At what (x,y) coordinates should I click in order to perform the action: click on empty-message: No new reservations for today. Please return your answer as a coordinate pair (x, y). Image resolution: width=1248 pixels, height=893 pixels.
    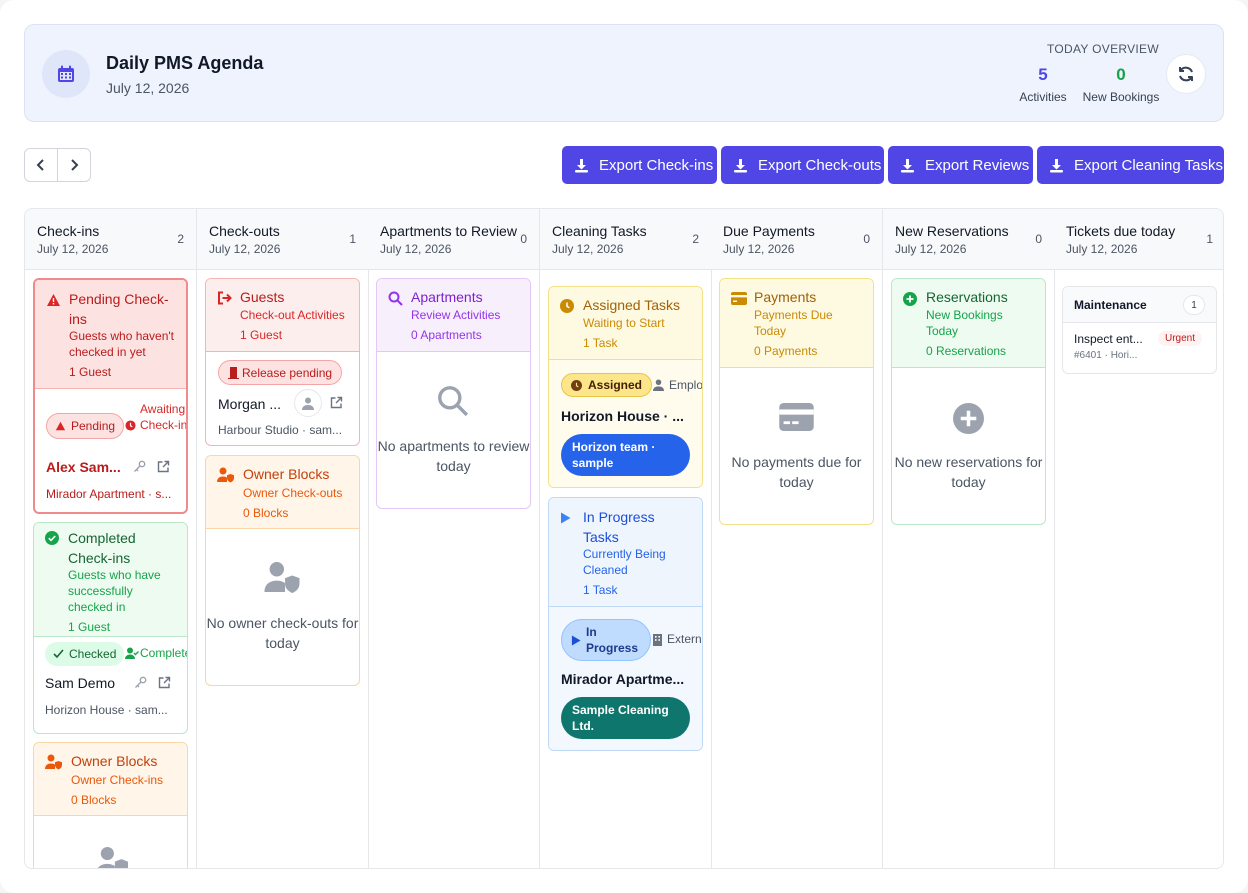
    Looking at the image, I should click on (968, 472).